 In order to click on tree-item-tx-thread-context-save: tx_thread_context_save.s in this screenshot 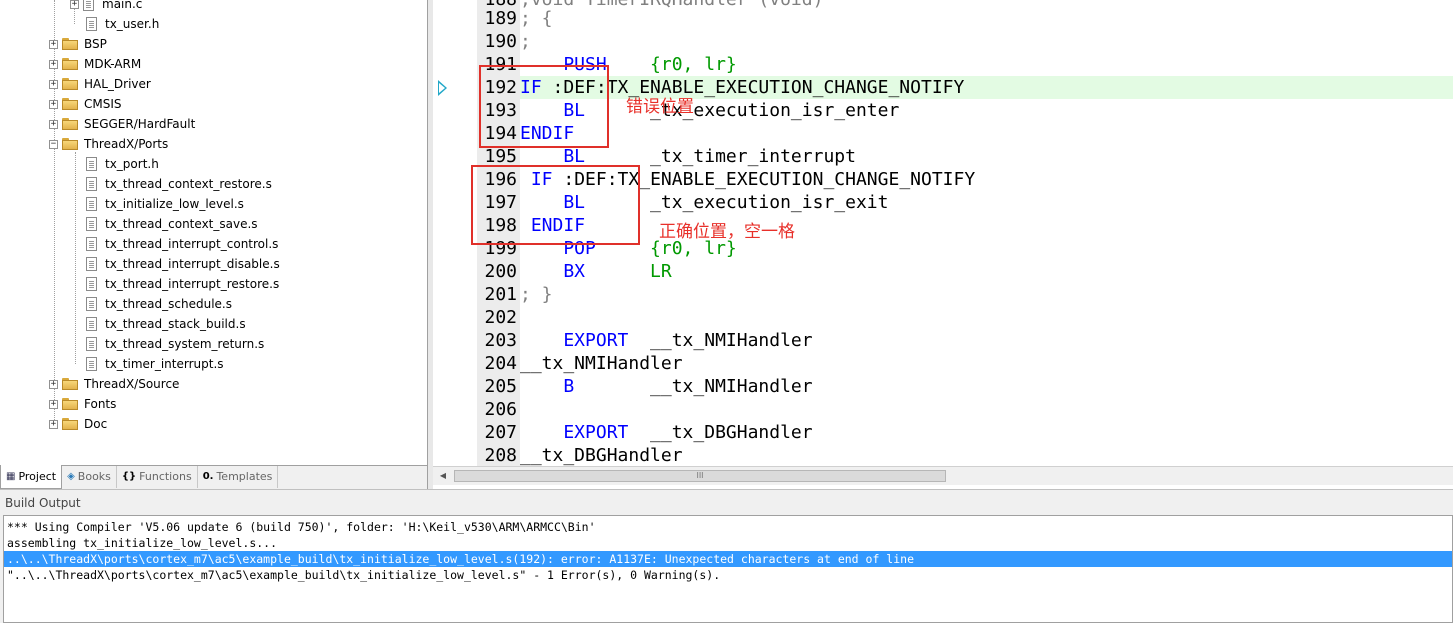, I will do `click(172, 224)`.